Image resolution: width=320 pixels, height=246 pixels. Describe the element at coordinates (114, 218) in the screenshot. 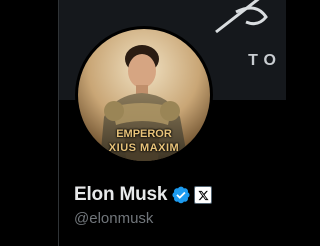

I see `user-handle: @elonmusk` at that location.